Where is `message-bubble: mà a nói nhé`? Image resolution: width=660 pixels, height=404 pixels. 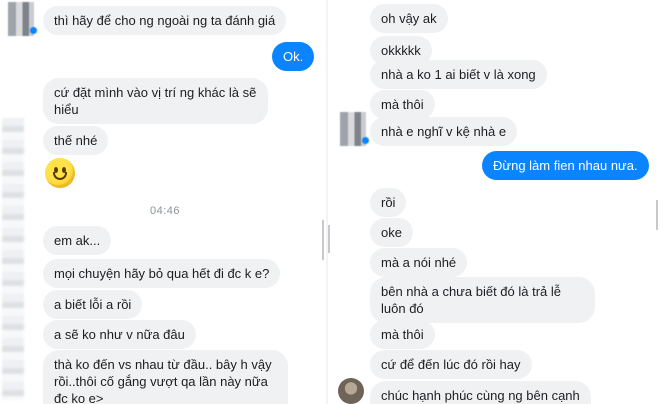
message-bubble: mà a nói nhé is located at coordinates (419, 262).